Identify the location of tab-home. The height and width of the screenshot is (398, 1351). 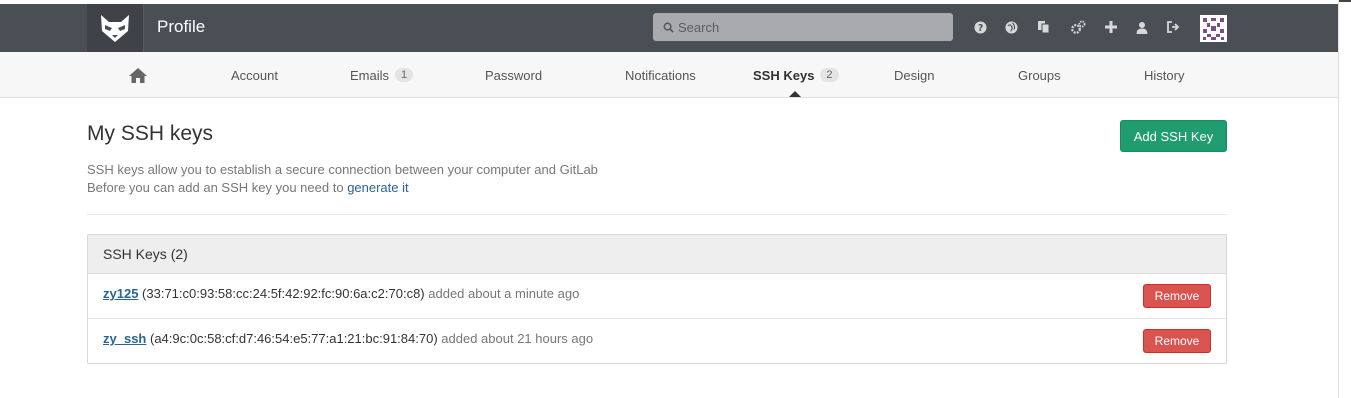
(138, 75).